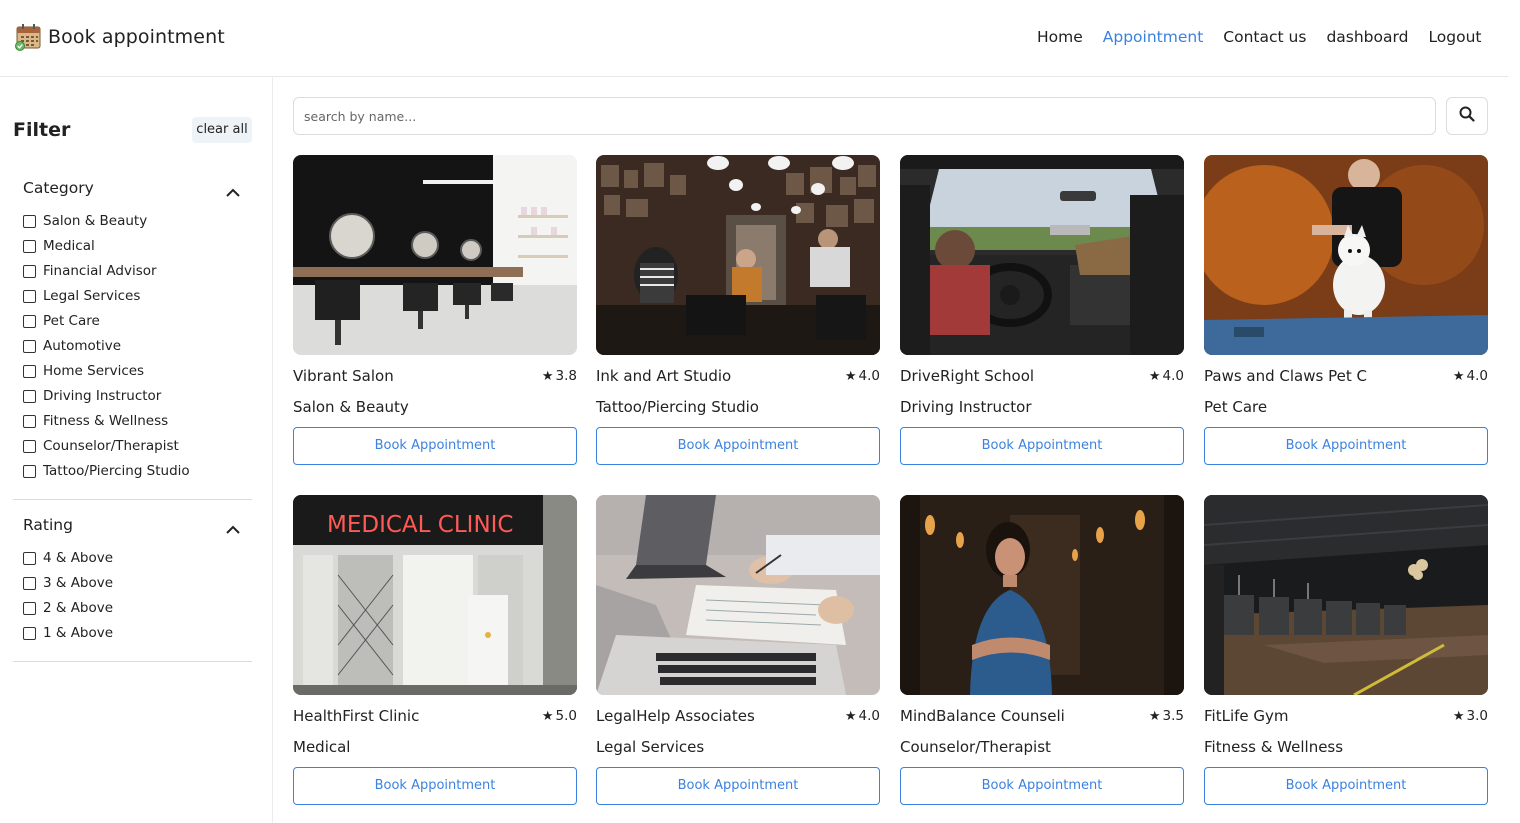 This screenshot has width=1520, height=823. Describe the element at coordinates (1264, 37) in the screenshot. I see `nav-contact-us: Contact us` at that location.